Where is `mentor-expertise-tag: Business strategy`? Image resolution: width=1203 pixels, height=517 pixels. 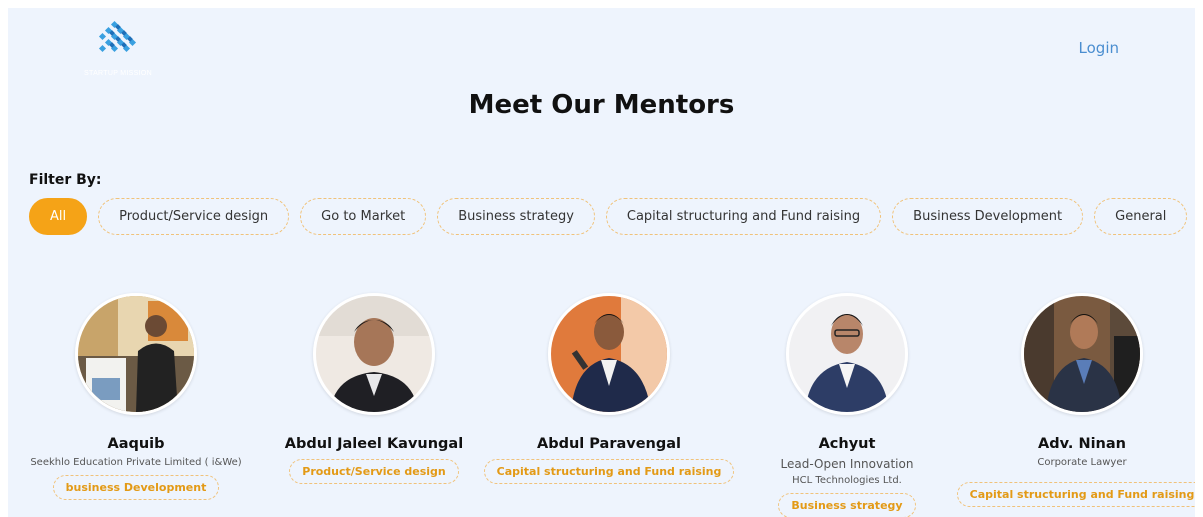 mentor-expertise-tag: Business strategy is located at coordinates (847, 505).